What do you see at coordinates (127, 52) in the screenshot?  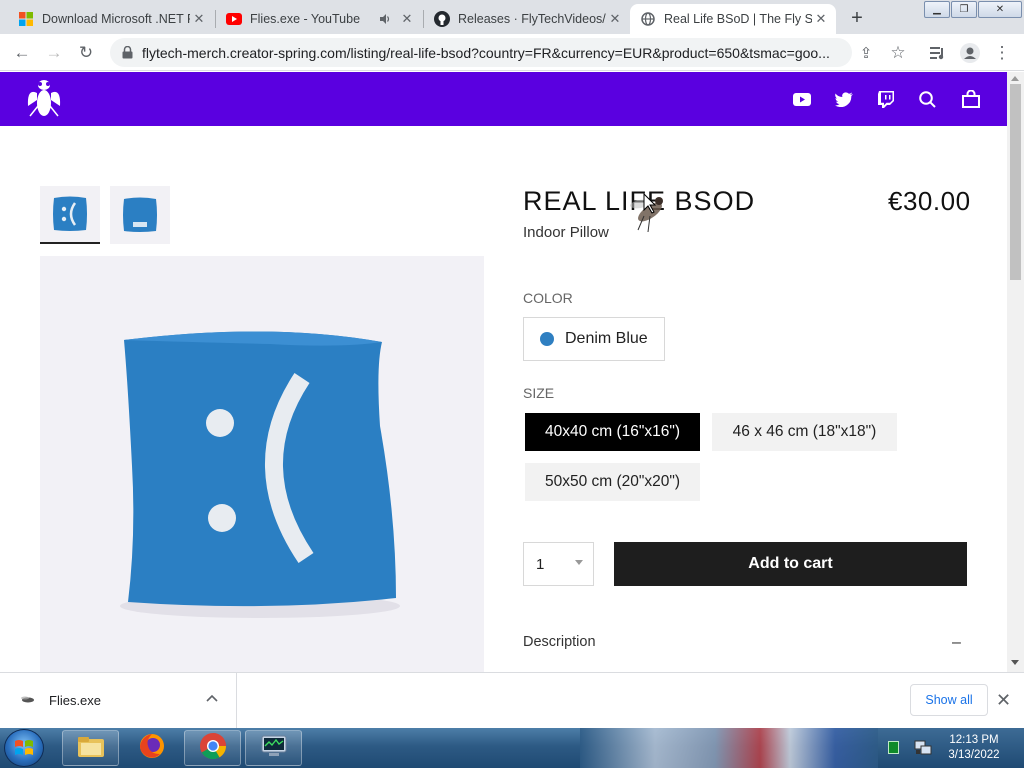 I see `lock-icon` at bounding box center [127, 52].